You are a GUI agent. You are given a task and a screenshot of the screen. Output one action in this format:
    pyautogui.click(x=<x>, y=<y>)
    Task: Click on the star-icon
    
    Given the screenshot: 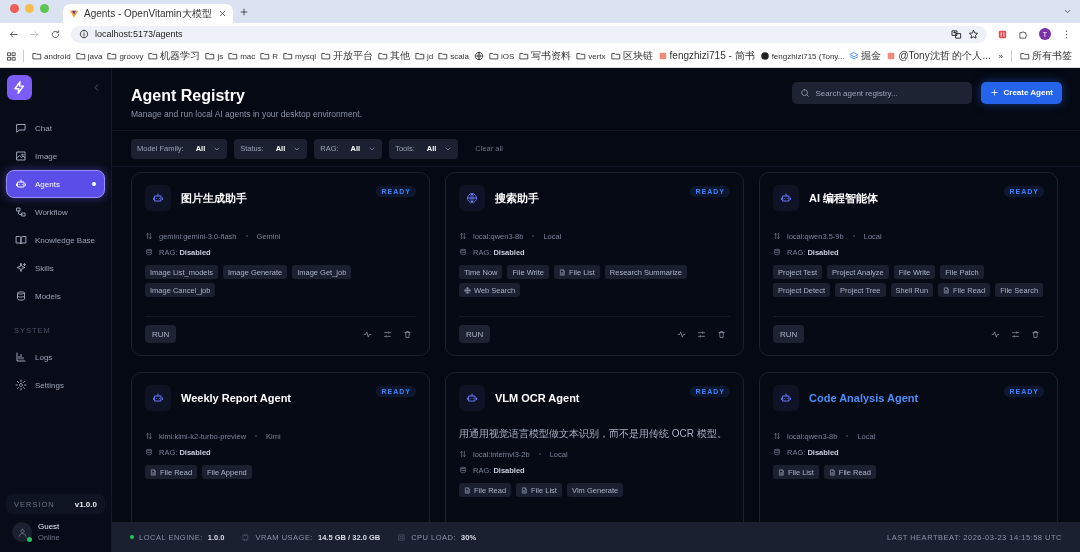 What is the action you would take?
    pyautogui.click(x=973, y=34)
    